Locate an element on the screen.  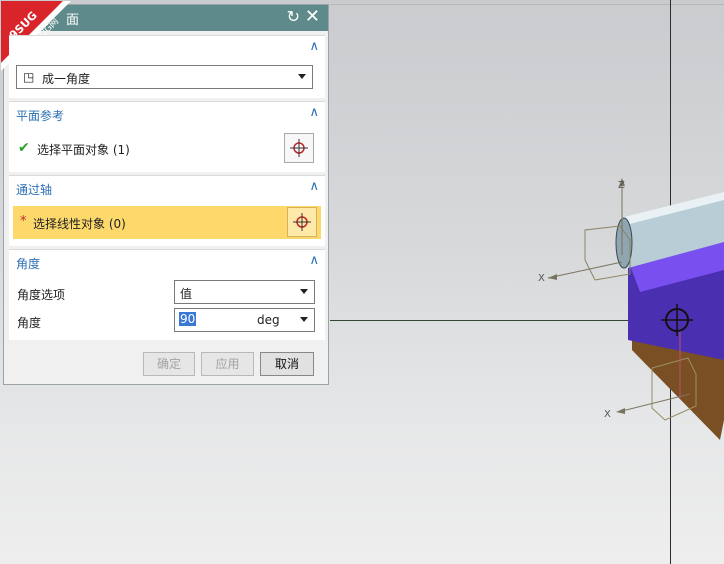
select-axis-label: 选择线性对象 (0) is located at coordinates (79, 224).